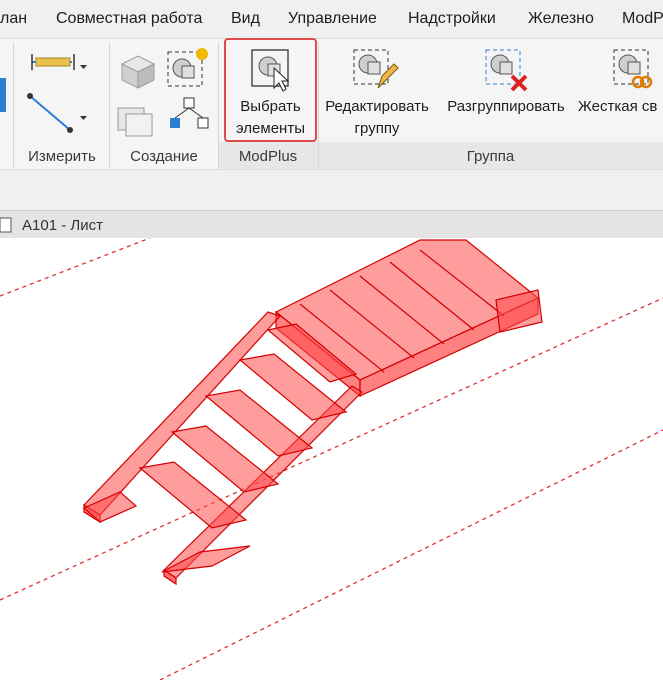 Image resolution: width=663 pixels, height=685 pixels. What do you see at coordinates (268, 156) in the screenshot?
I see `modplus-panel-label: ModPlus` at bounding box center [268, 156].